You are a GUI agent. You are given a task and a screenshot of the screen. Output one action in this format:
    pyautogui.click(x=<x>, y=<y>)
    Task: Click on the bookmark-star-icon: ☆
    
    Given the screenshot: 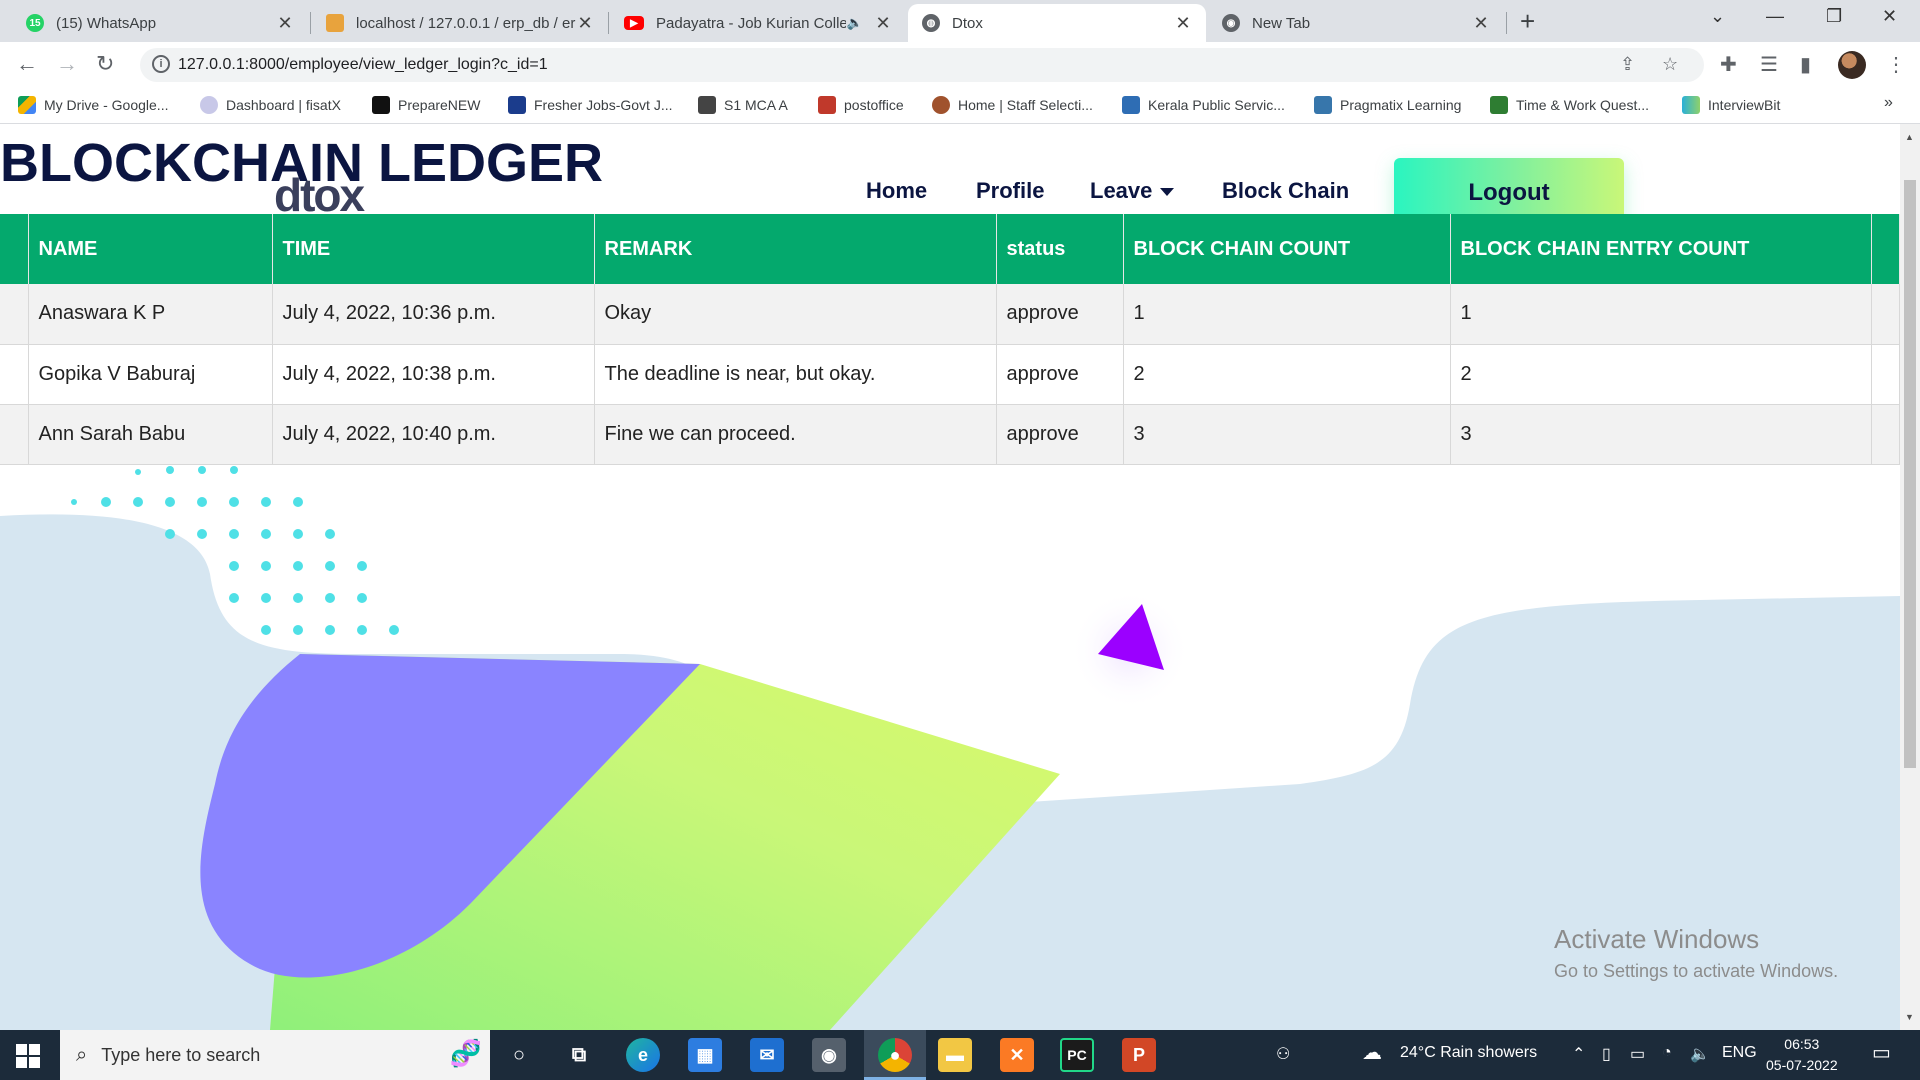 What is the action you would take?
    pyautogui.click(x=1670, y=64)
    